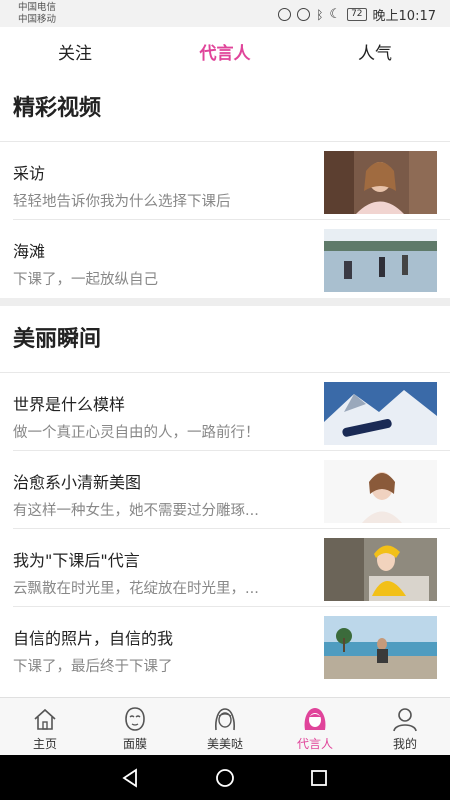 This screenshot has height=800, width=450. Describe the element at coordinates (85, 280) in the screenshot. I see `item-subtitle: 下课了，一起放纵自己` at that location.